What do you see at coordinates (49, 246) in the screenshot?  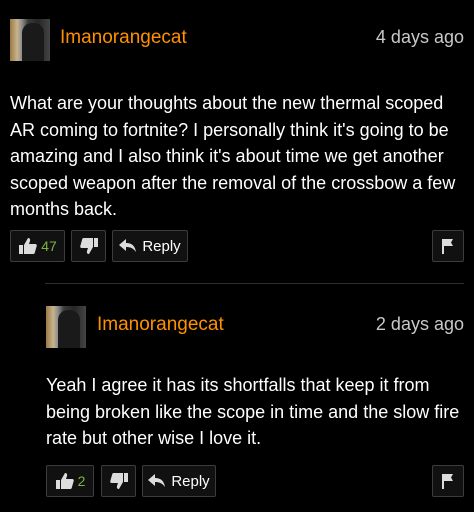 I see `like-count: 47` at bounding box center [49, 246].